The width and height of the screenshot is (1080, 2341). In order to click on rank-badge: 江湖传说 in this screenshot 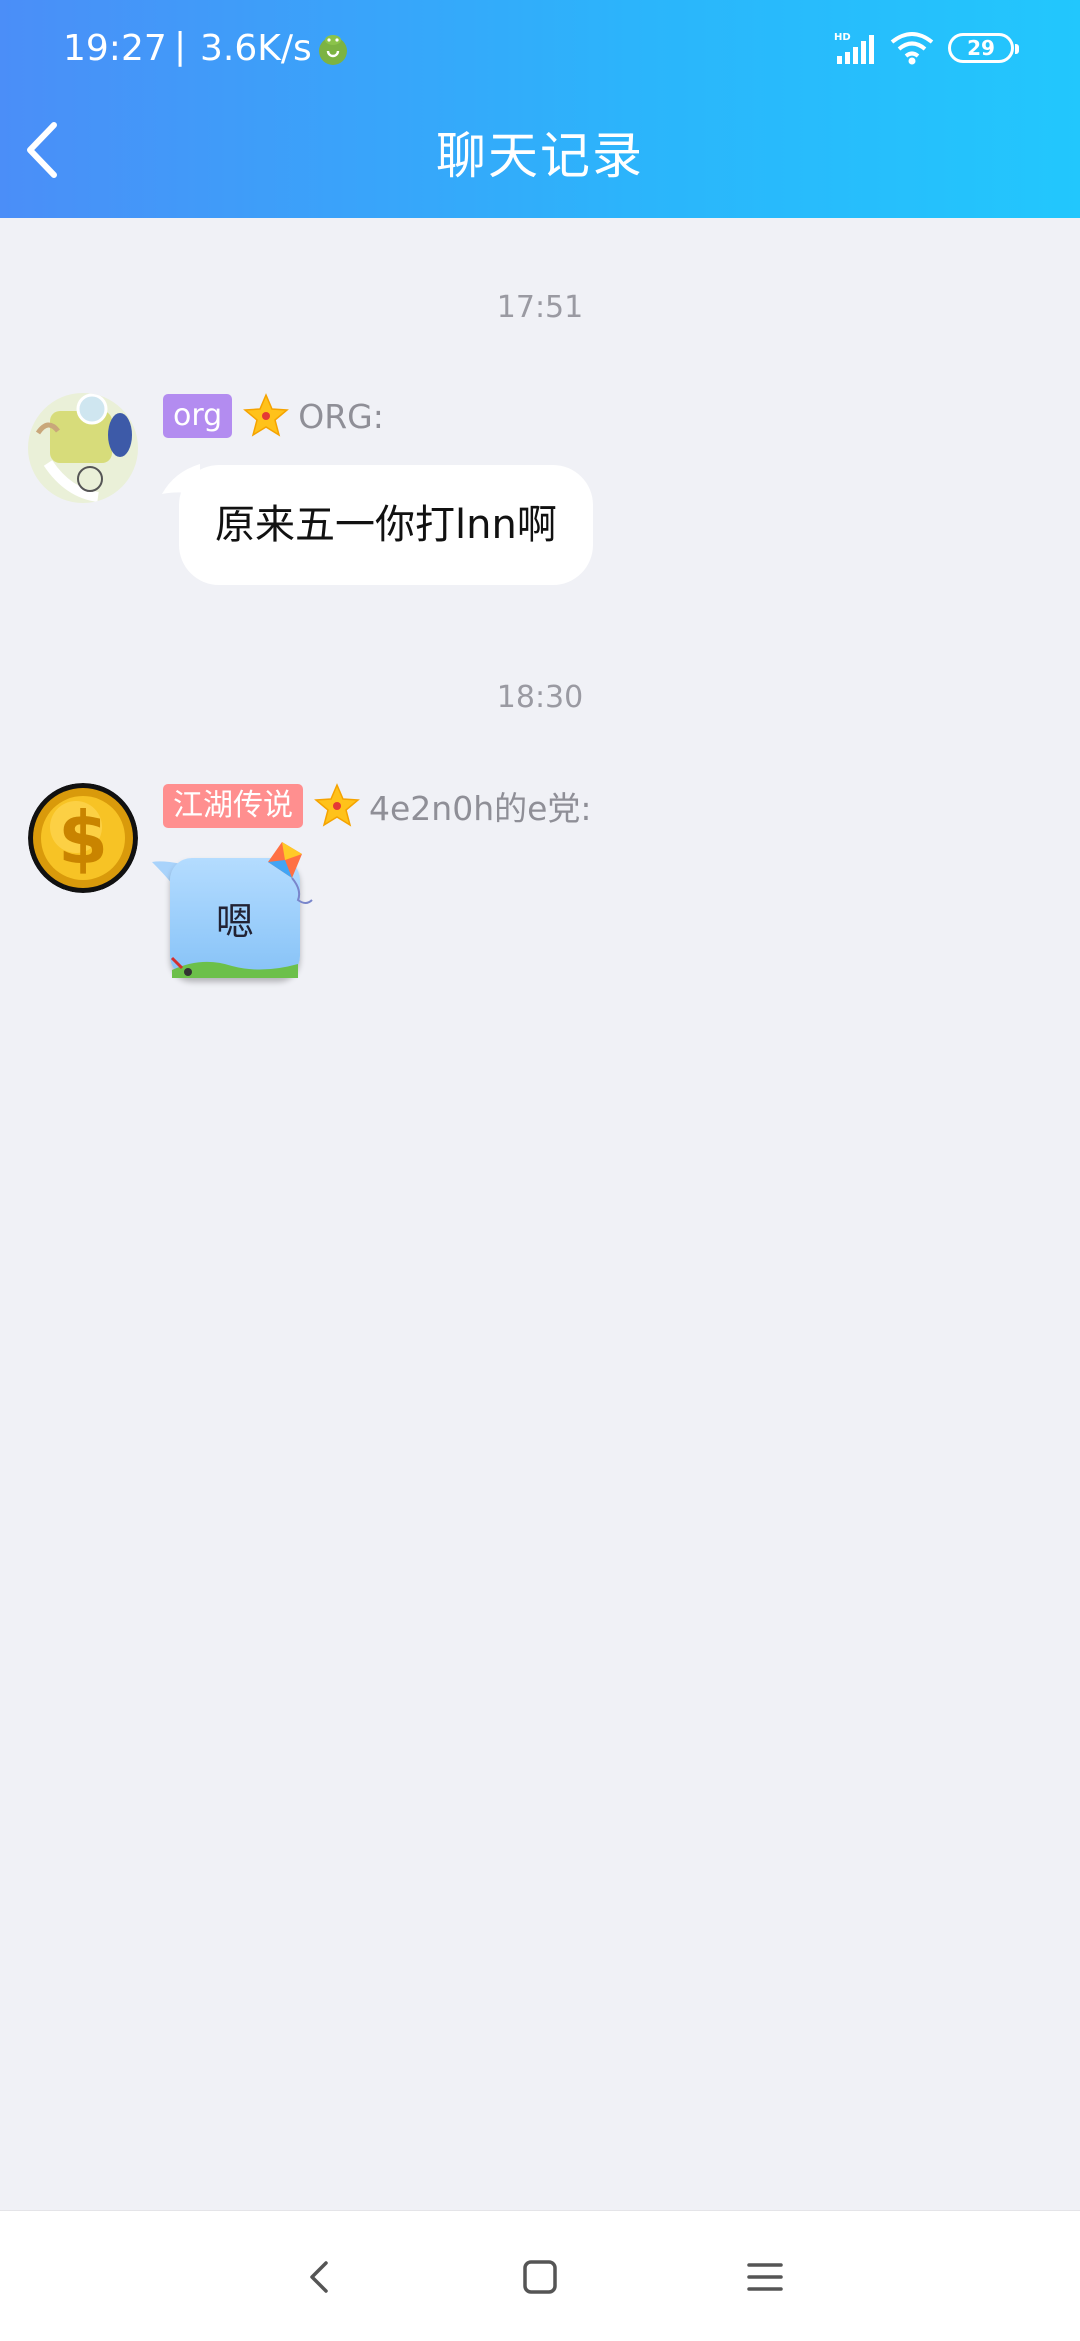, I will do `click(233, 806)`.